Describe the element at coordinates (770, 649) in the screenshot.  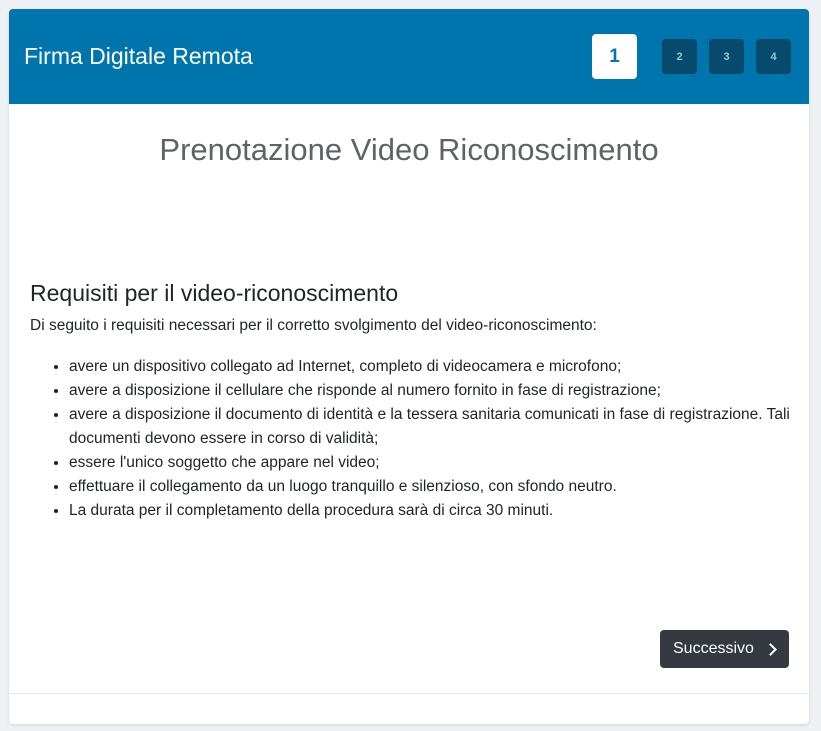
I see `chevron-right-icon` at that location.